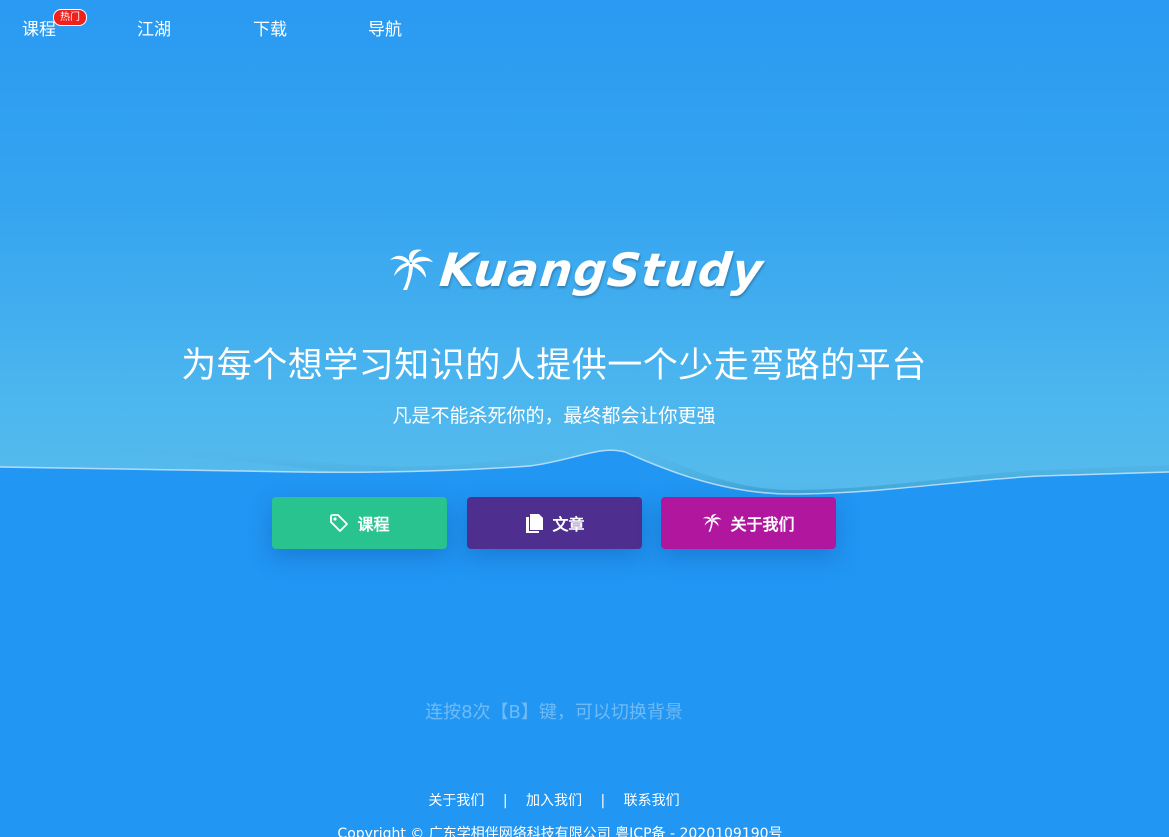 The image size is (1169, 837). Describe the element at coordinates (554, 416) in the screenshot. I see `hero-subslogan: 凡是不能杀死你的，最终都会让你更强` at that location.